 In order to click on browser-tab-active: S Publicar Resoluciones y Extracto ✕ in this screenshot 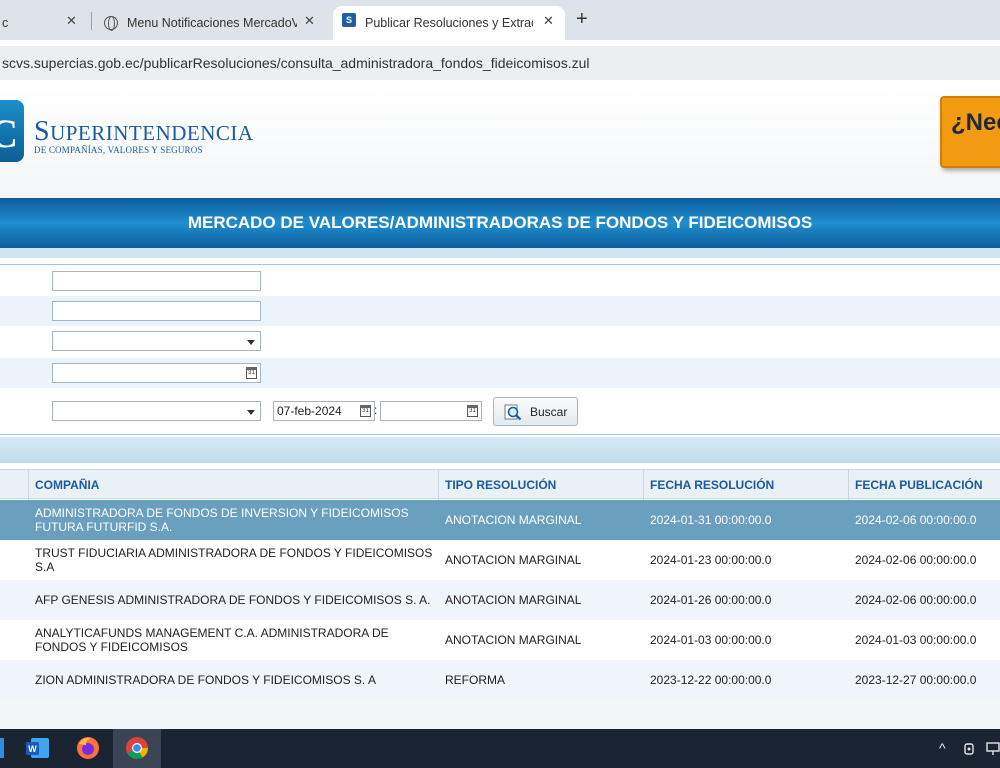, I will do `click(449, 23)`.